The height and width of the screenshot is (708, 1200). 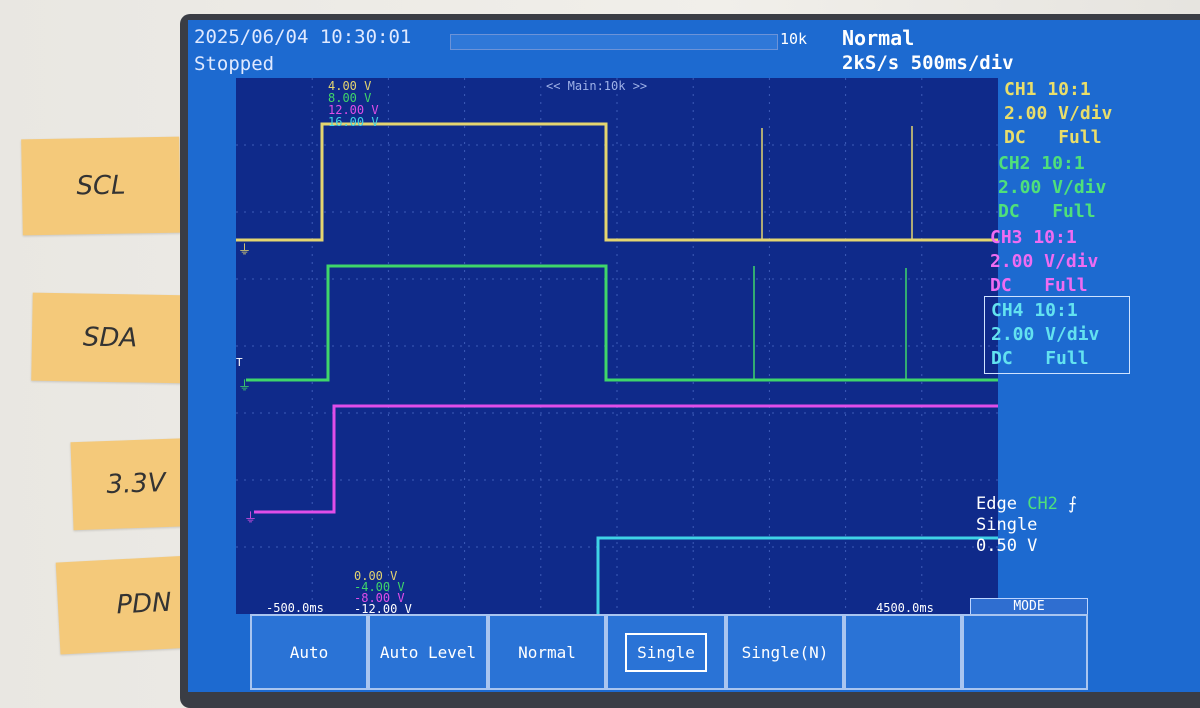 I want to click on tape-label-scl: SCL, so click(x=101, y=186).